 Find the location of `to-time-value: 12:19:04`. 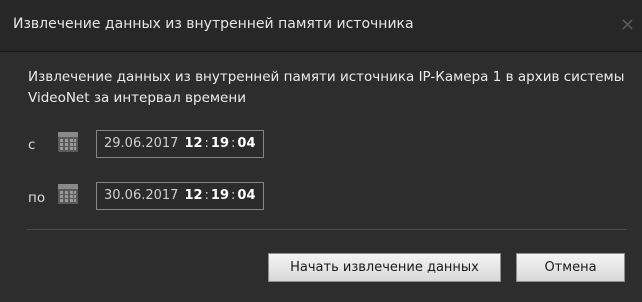

to-time-value: 12:19:04 is located at coordinates (220, 195).